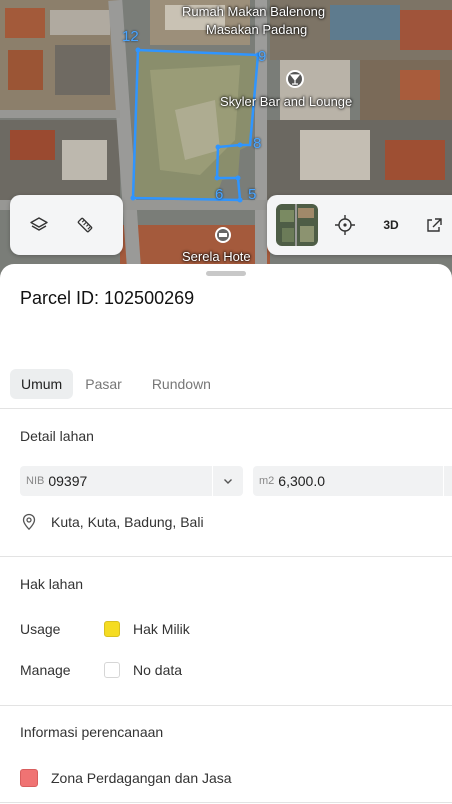 The height and width of the screenshot is (804, 452). I want to click on share-button, so click(433, 225).